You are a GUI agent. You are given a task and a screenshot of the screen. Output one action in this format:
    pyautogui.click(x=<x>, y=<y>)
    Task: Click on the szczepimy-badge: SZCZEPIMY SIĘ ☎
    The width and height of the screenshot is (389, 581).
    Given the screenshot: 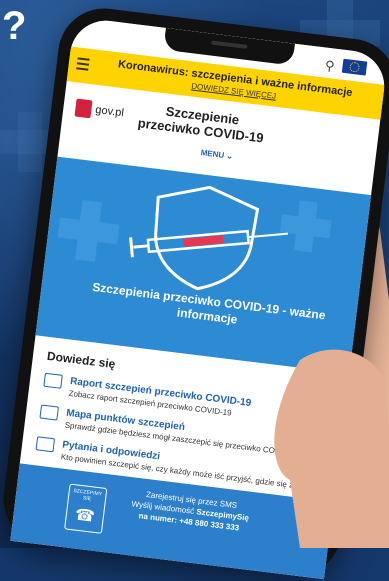 What is the action you would take?
    pyautogui.click(x=86, y=508)
    